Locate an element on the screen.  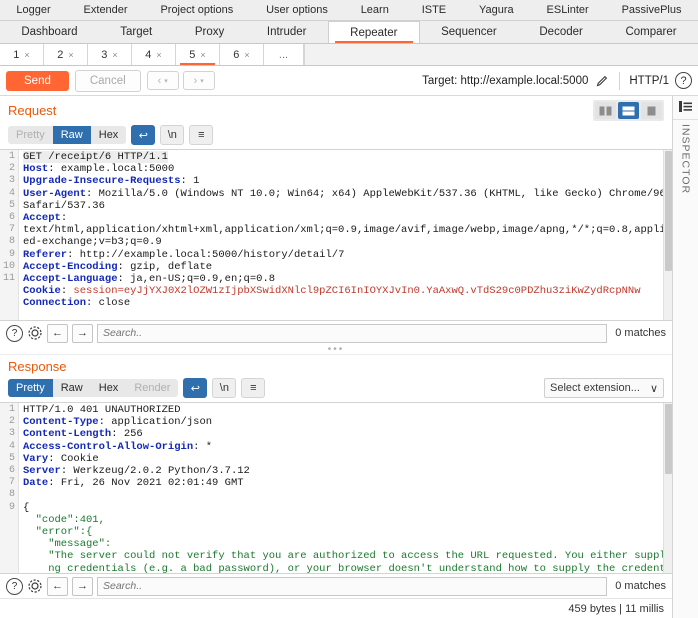
layout-vertical-split-button is located at coordinates (605, 110).